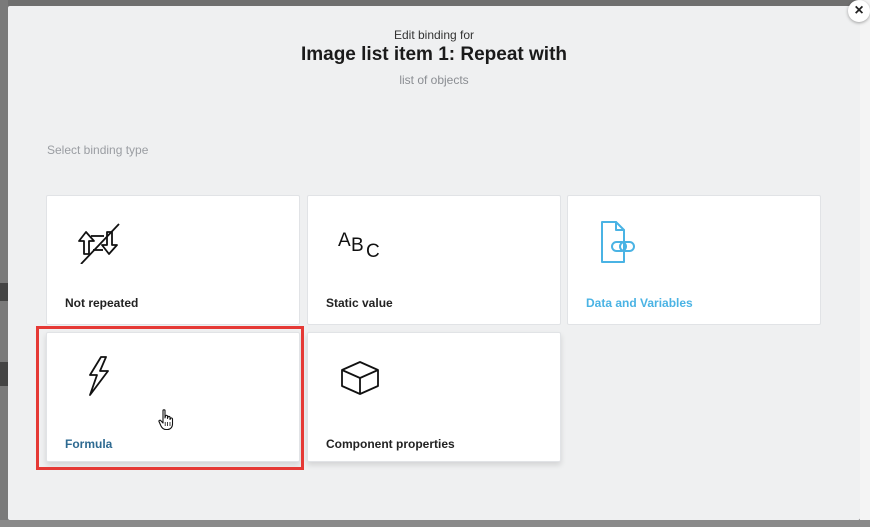 This screenshot has width=870, height=527. I want to click on not-repeated-icon, so click(99, 243).